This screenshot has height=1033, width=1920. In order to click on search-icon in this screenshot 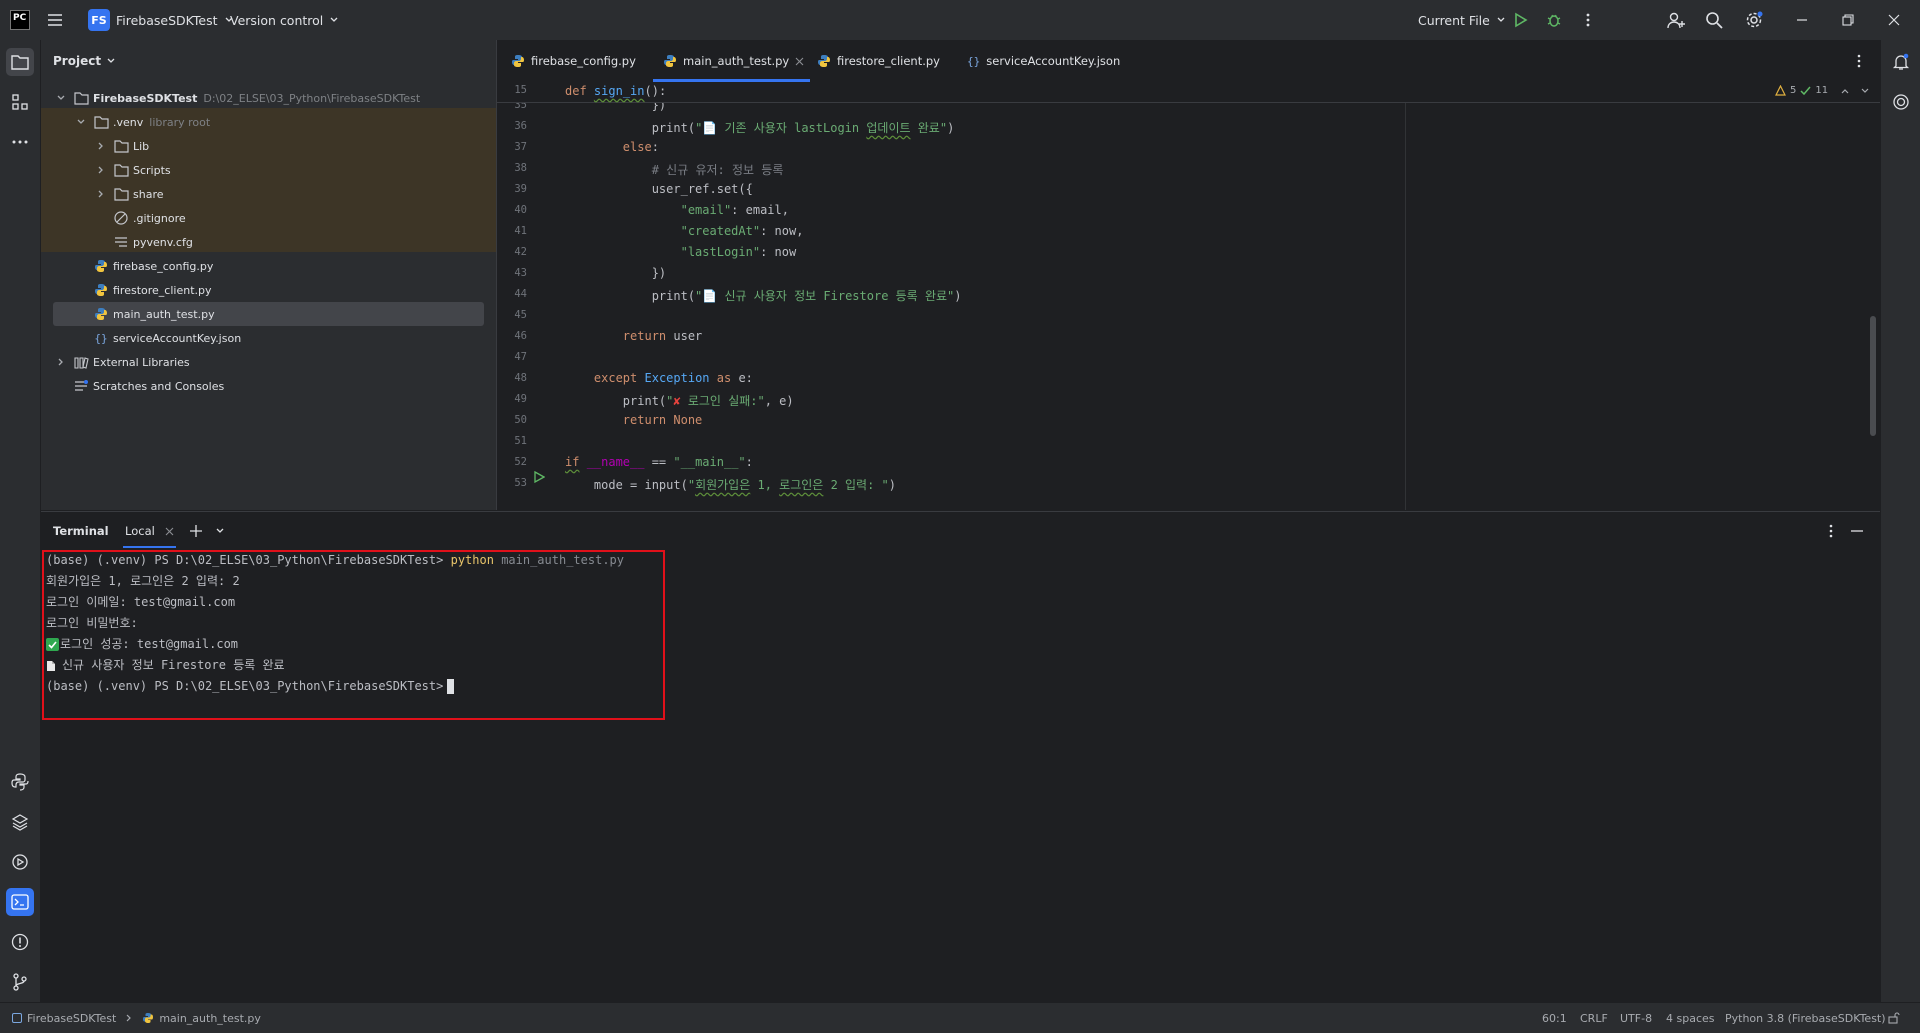, I will do `click(1714, 20)`.